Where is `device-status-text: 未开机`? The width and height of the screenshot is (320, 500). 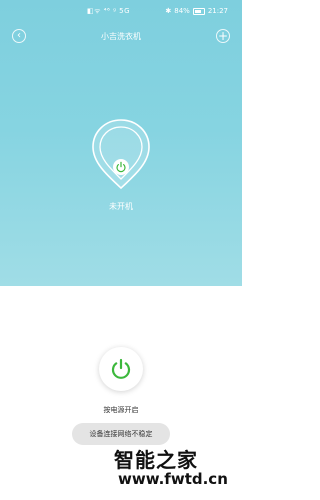 device-status-text: 未开机 is located at coordinates (121, 206).